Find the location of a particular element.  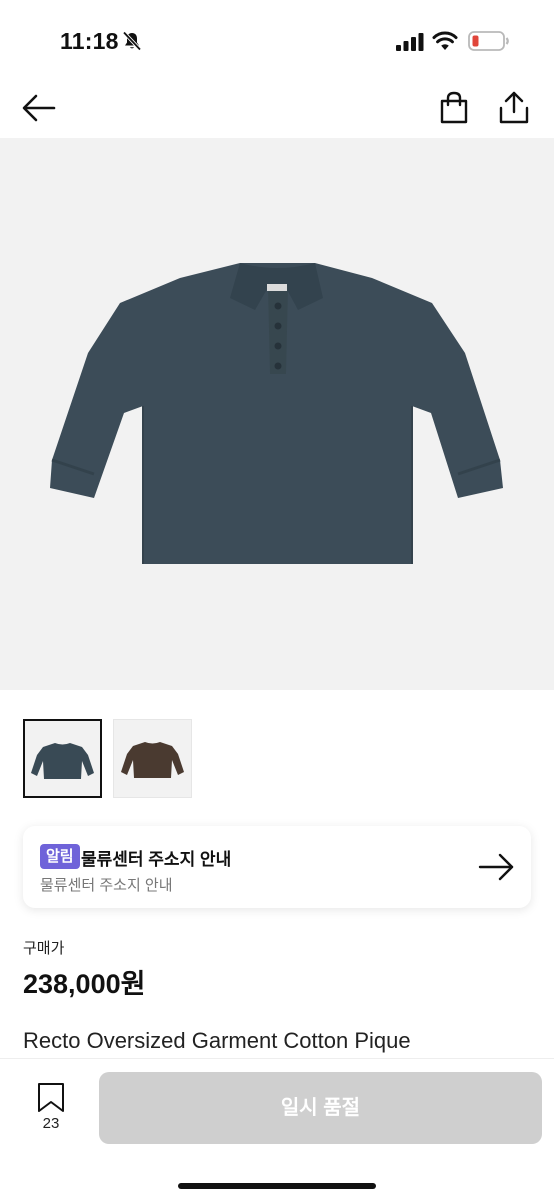

status-time: 11:18 is located at coordinates (89, 41).